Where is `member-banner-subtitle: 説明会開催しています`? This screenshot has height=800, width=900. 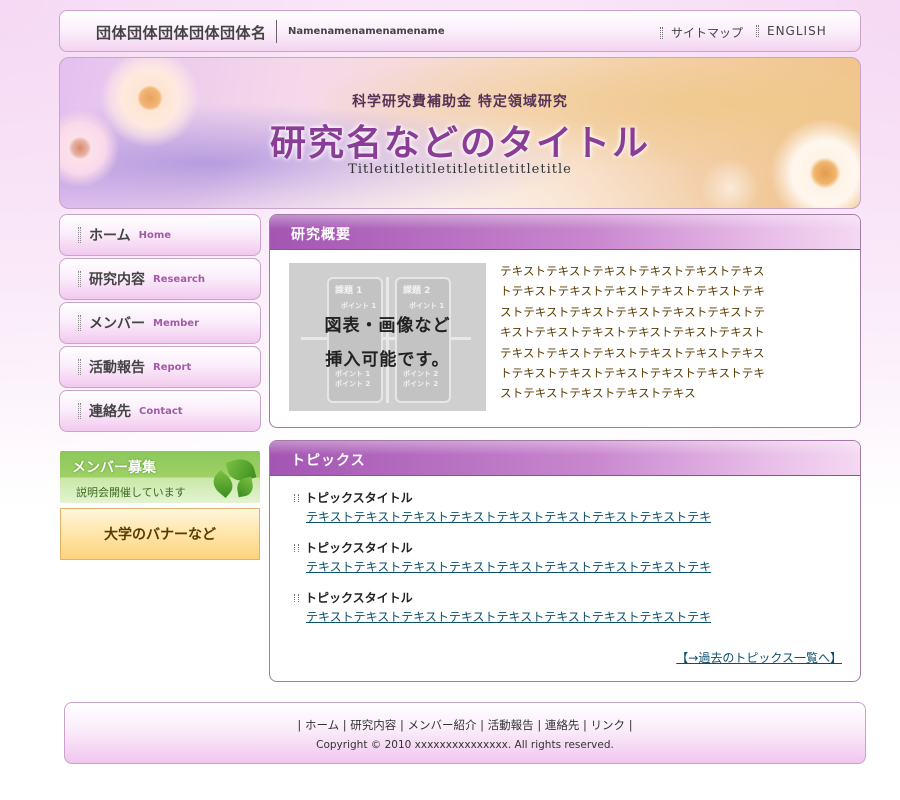
member-banner-subtitle: 説明会開催しています is located at coordinates (131, 492).